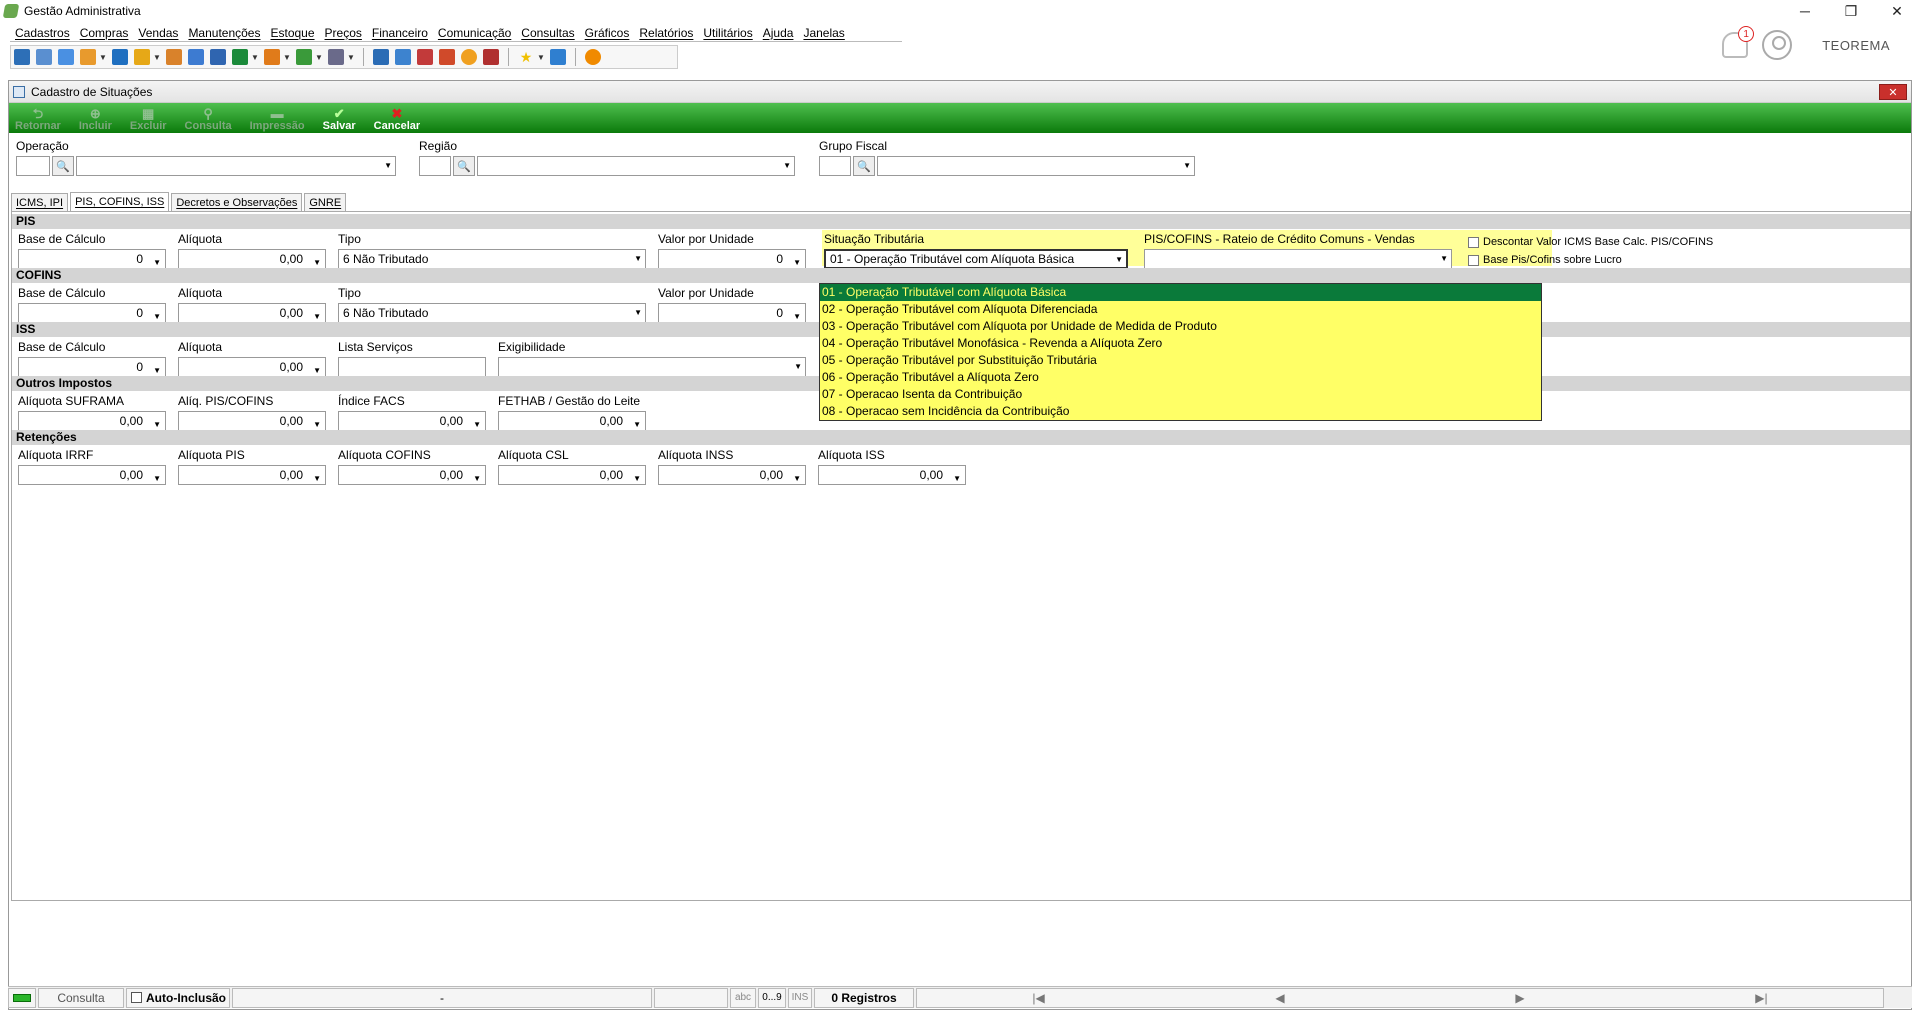 The height and width of the screenshot is (1013, 1920). Describe the element at coordinates (92, 259) in the screenshot. I see `pis-base-select: 0 ▼` at that location.